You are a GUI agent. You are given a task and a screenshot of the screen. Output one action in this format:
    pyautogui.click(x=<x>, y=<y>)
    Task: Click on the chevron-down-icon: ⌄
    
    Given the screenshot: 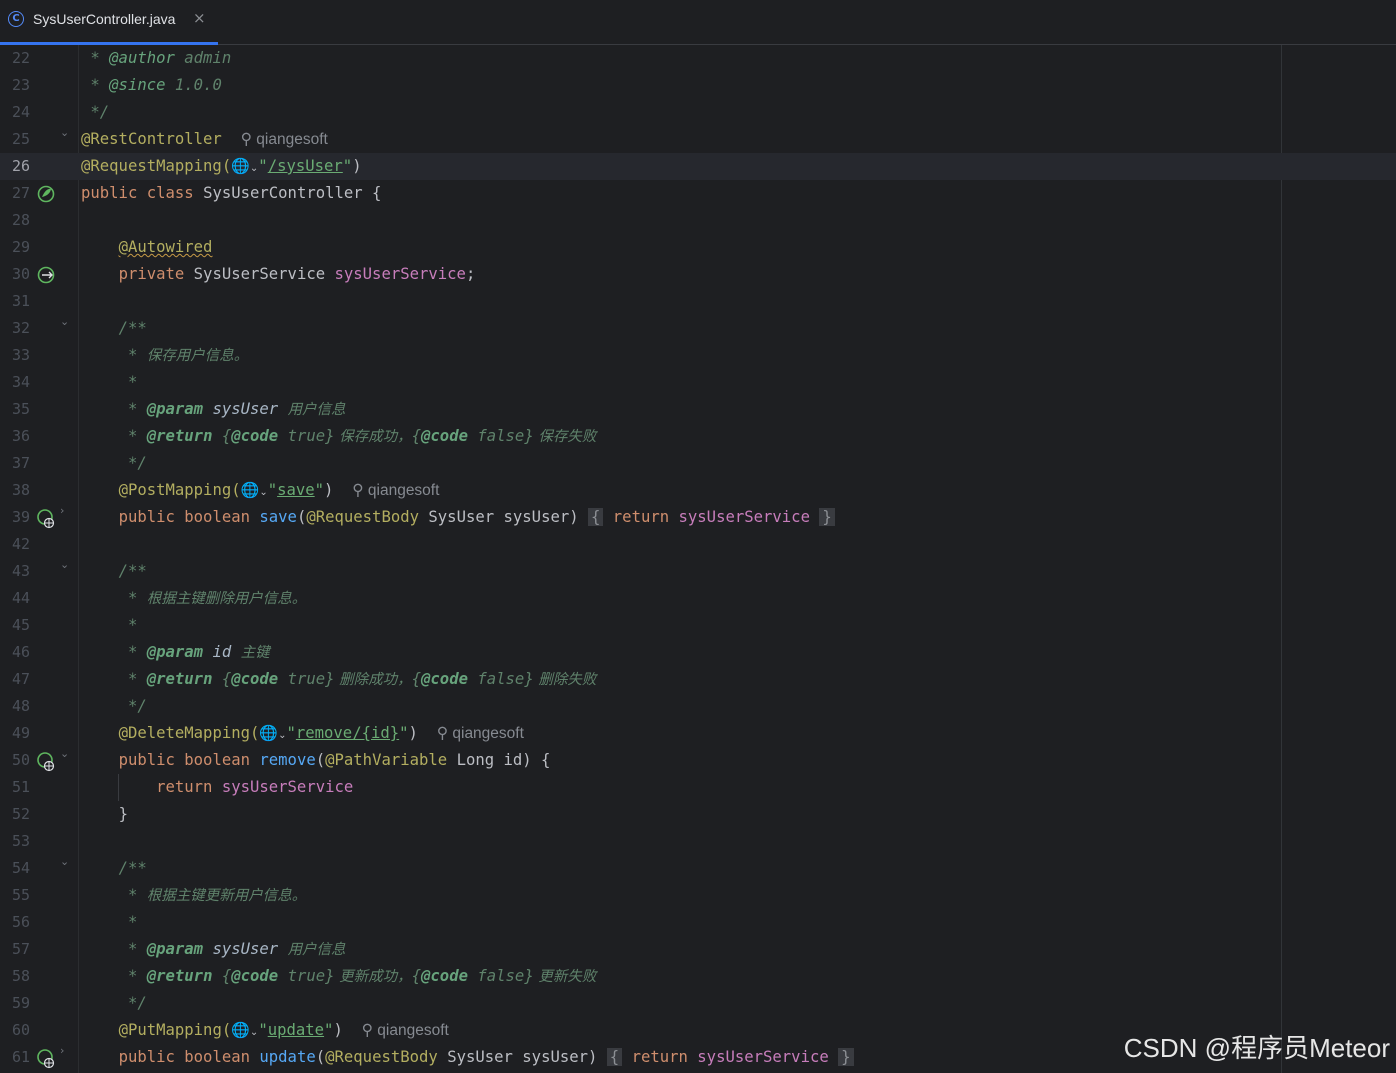 What is the action you would take?
    pyautogui.click(x=263, y=492)
    